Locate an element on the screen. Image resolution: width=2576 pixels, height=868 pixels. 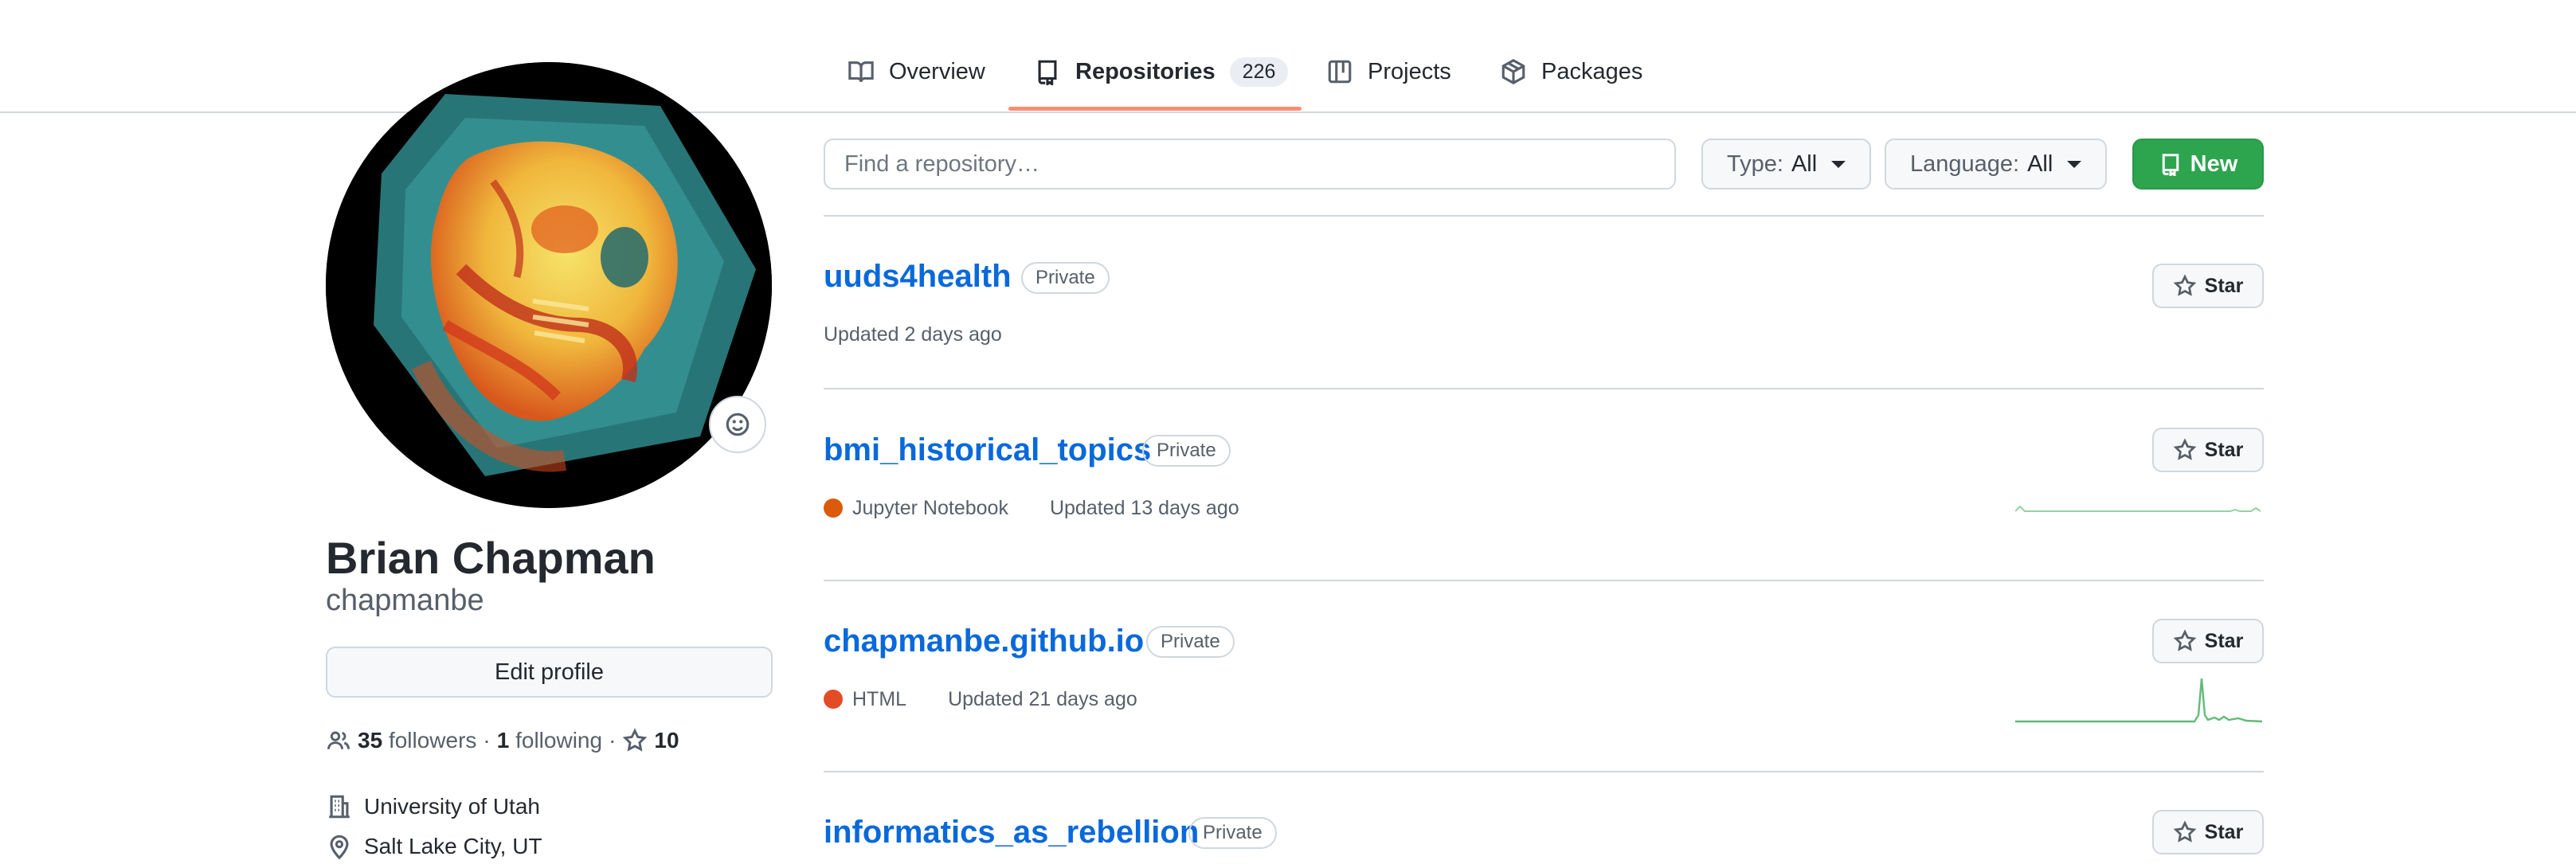
smiley-icon is located at coordinates (737, 425).